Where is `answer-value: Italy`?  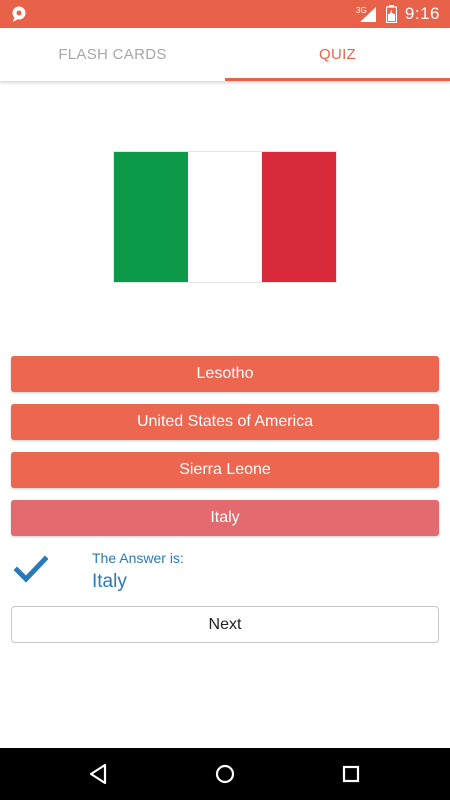
answer-value: Italy is located at coordinates (109, 581).